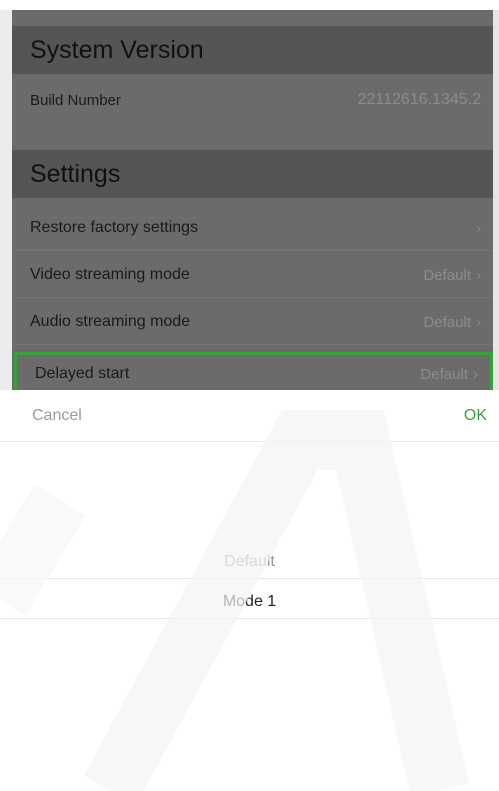  What do you see at coordinates (117, 49) in the screenshot?
I see `system-version-title: System Version` at bounding box center [117, 49].